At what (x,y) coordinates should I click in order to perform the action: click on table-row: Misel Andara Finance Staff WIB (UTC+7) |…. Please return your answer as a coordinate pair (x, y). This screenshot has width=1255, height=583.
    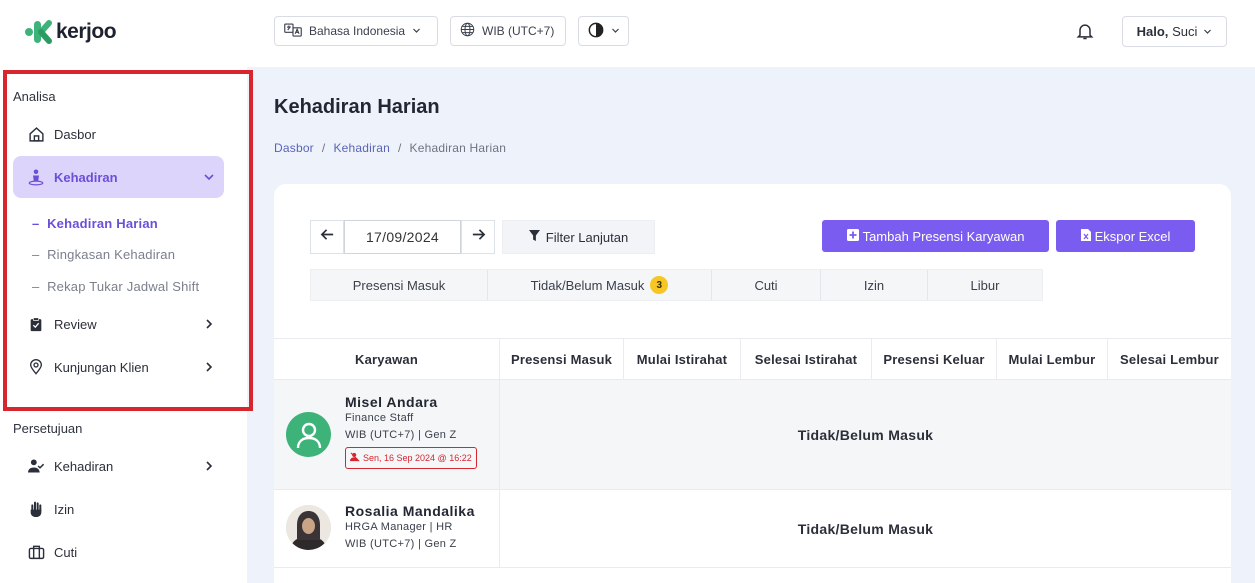
    Looking at the image, I should click on (752, 435).